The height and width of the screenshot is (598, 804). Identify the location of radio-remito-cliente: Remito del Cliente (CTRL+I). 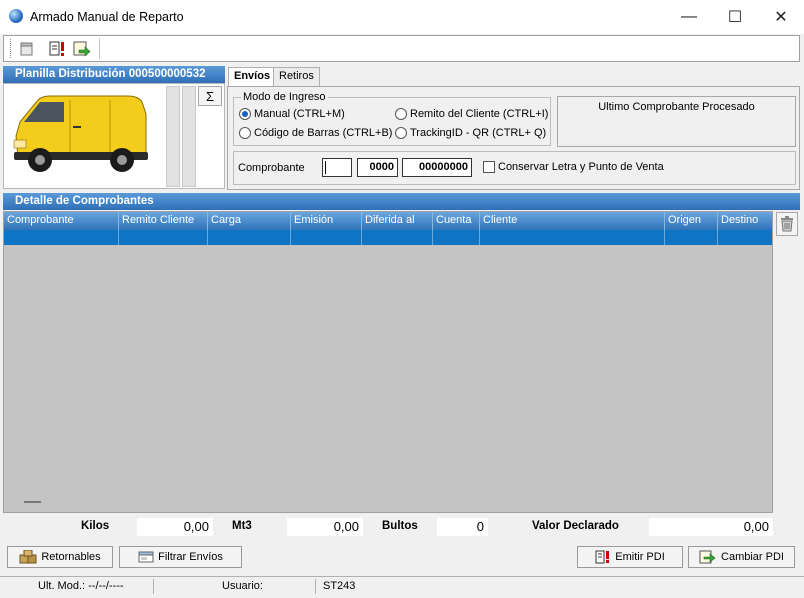
(471, 114).